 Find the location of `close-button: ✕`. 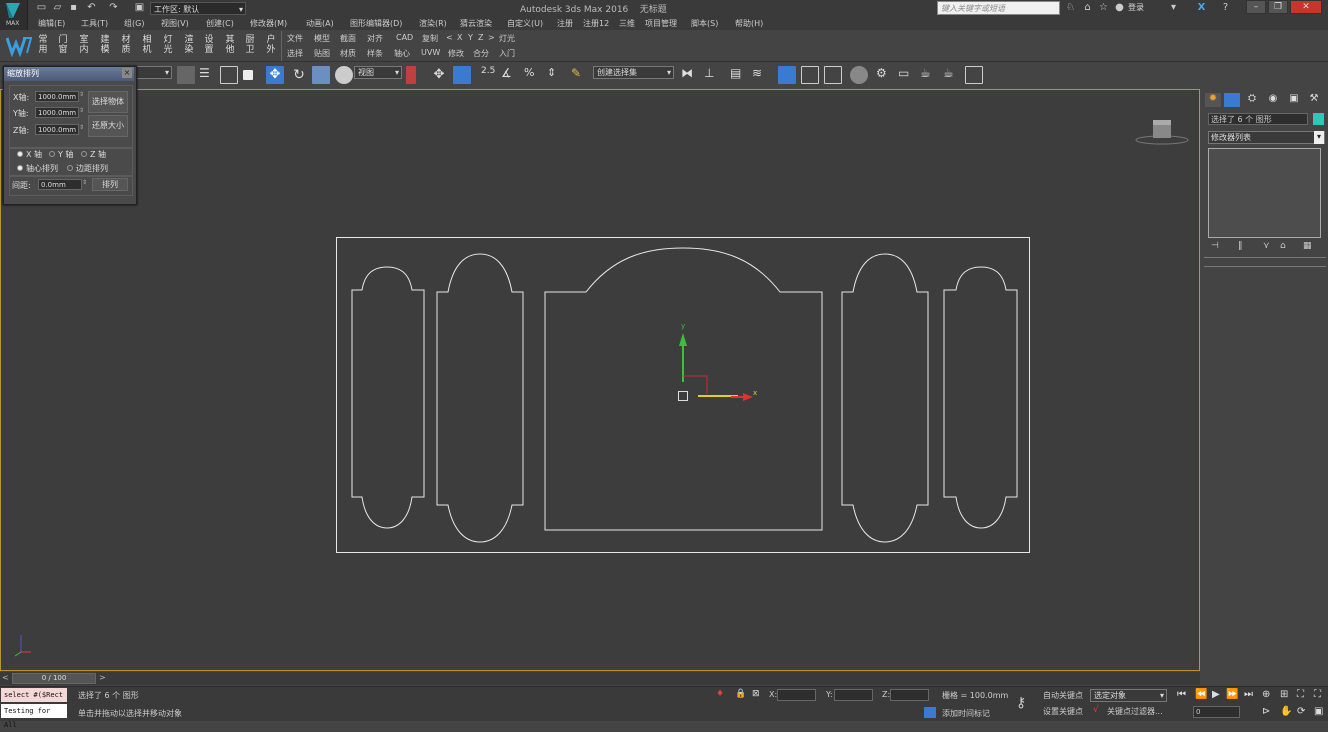

close-button: ✕ is located at coordinates (1306, 7).